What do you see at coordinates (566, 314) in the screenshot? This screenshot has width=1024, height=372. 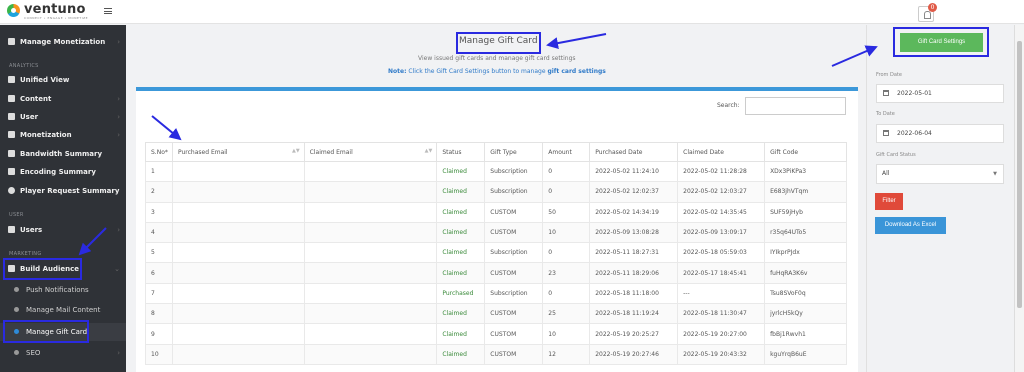 I see `cell-amount: 25` at bounding box center [566, 314].